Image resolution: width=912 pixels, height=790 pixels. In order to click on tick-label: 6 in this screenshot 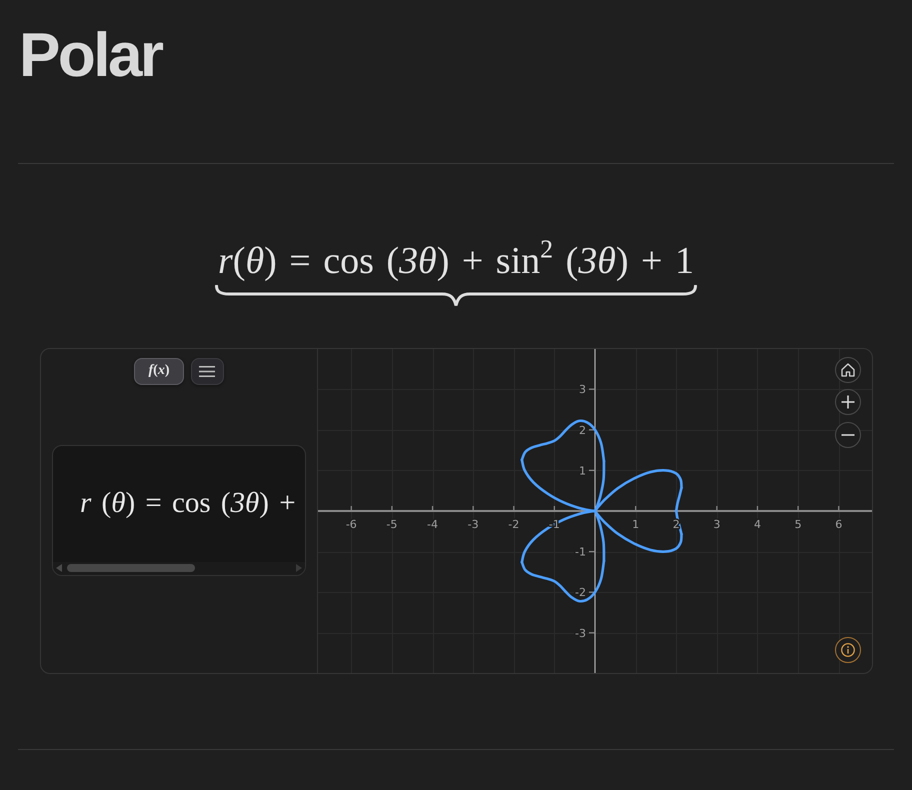, I will do `click(838, 524)`.